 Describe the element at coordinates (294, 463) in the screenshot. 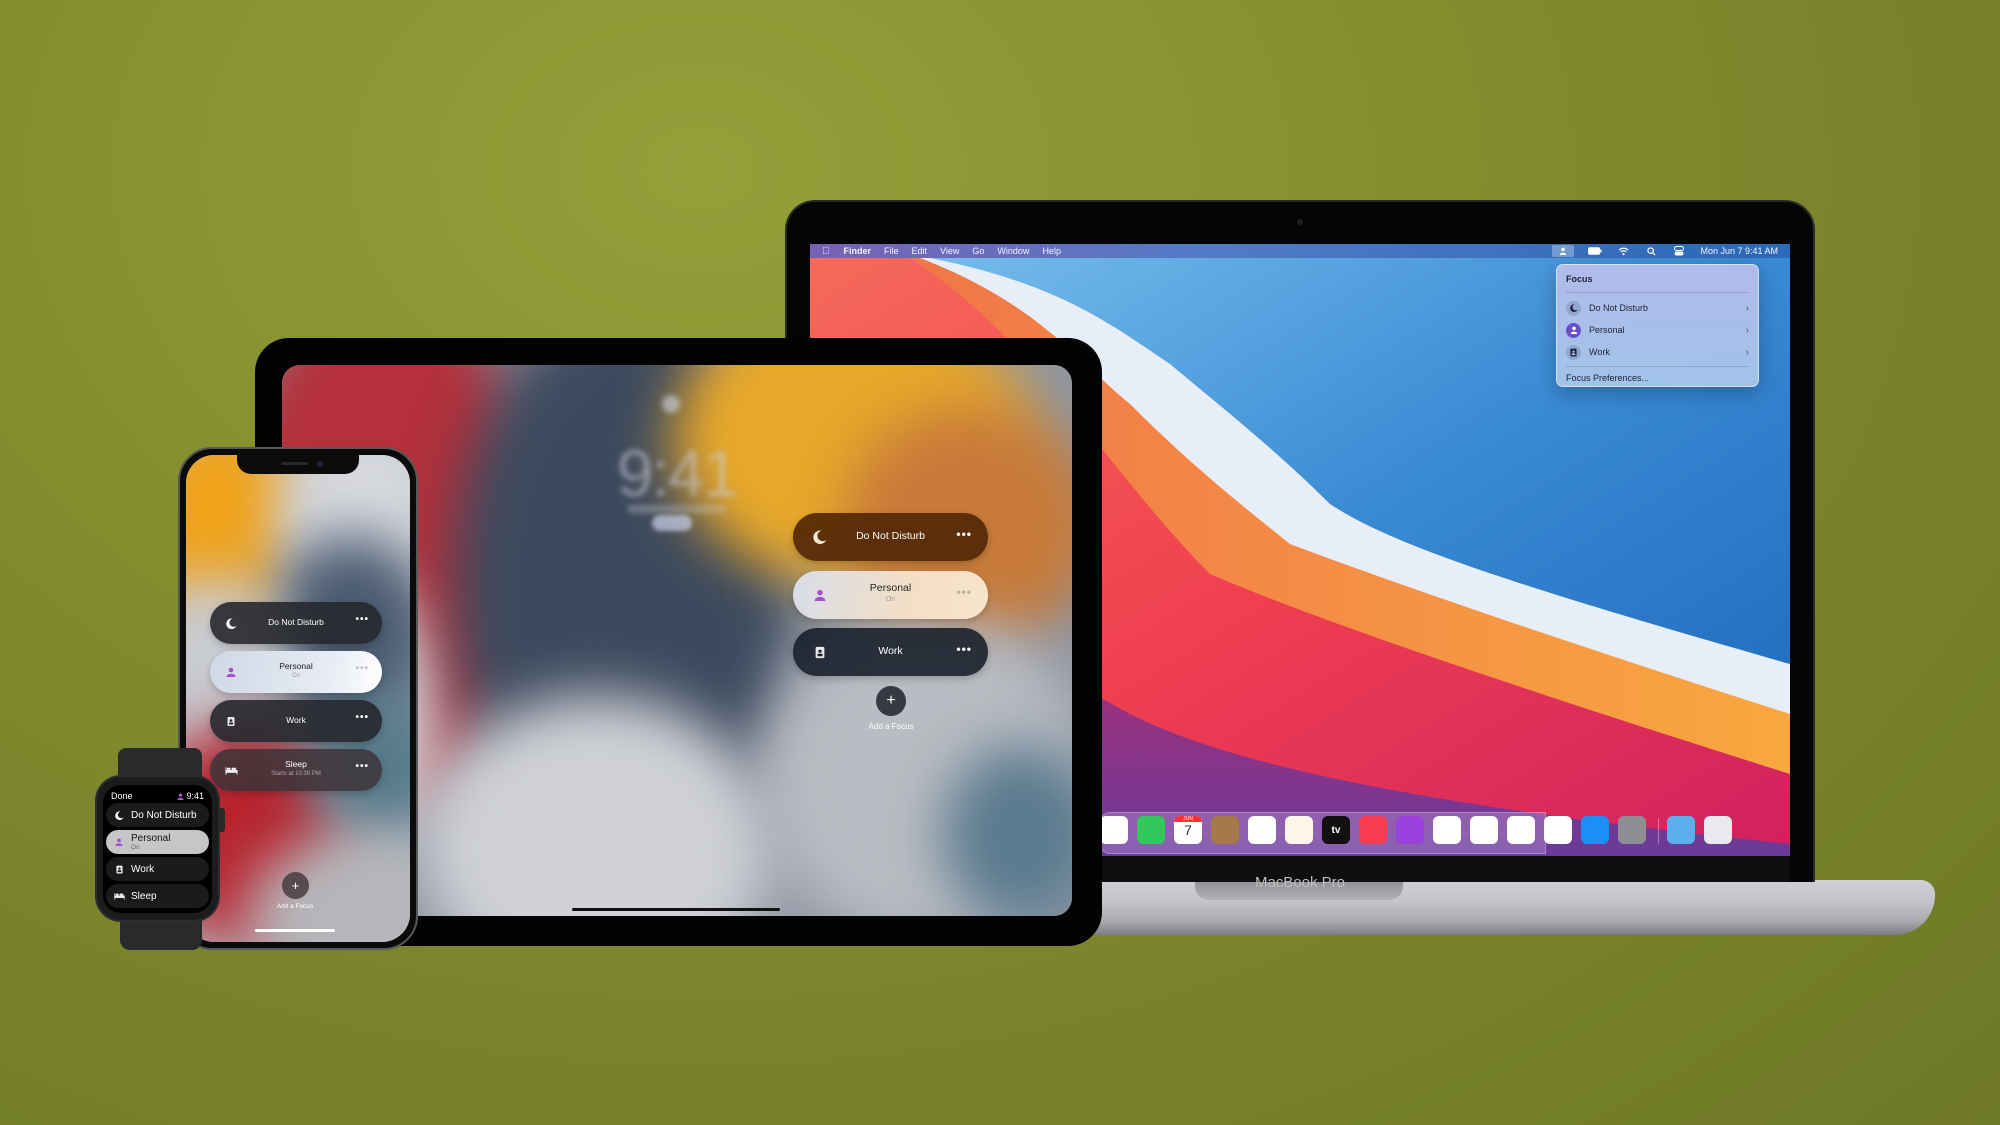

I see `iphone-speaker` at that location.